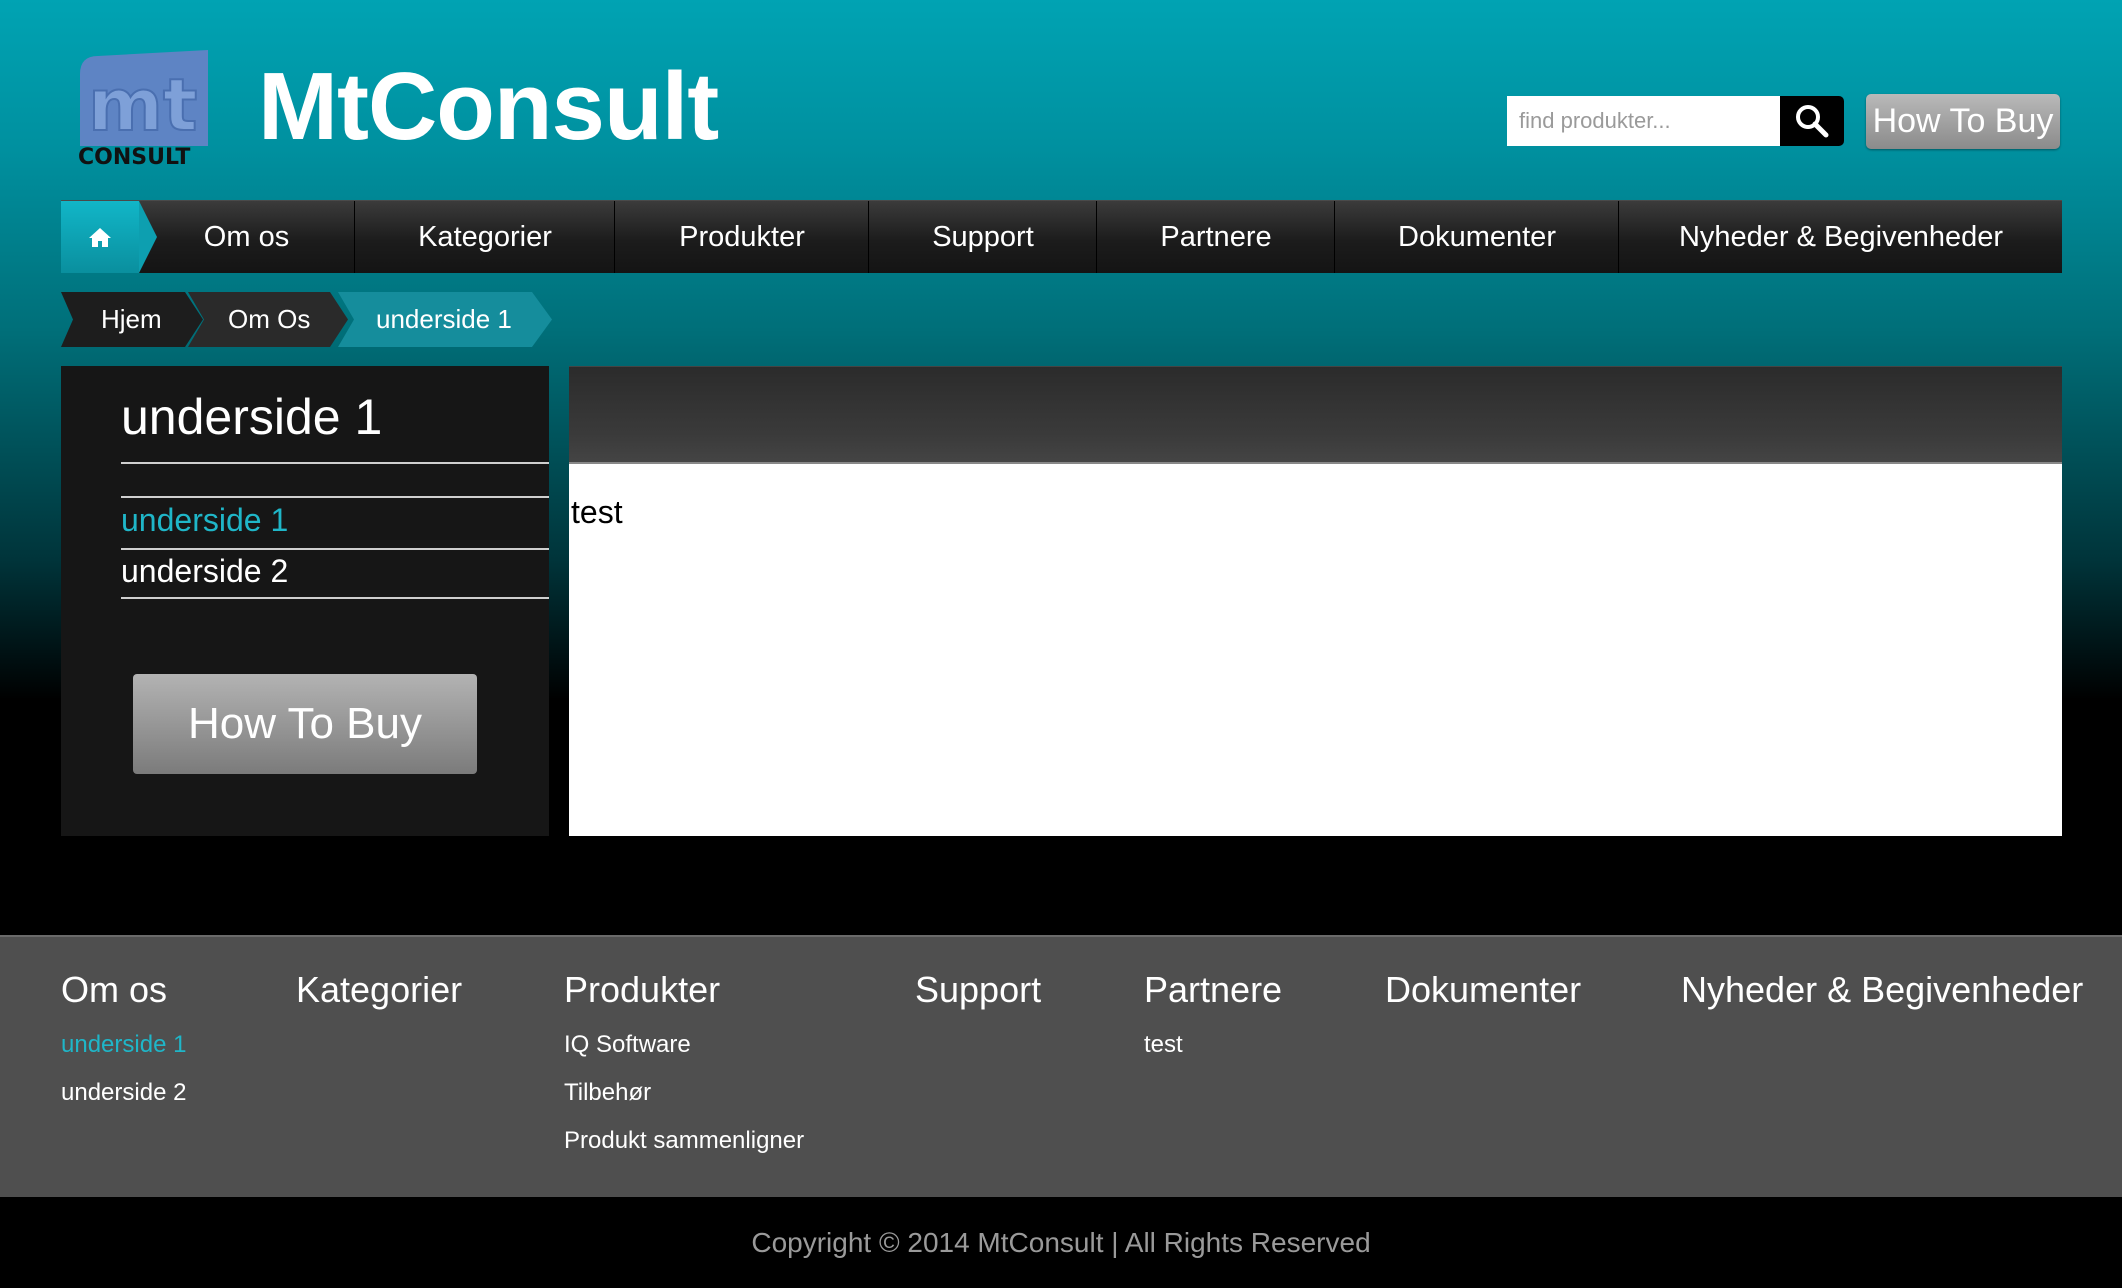 The height and width of the screenshot is (1288, 2122). Describe the element at coordinates (123, 1093) in the screenshot. I see `footer-link-underside-2: underside 2` at that location.